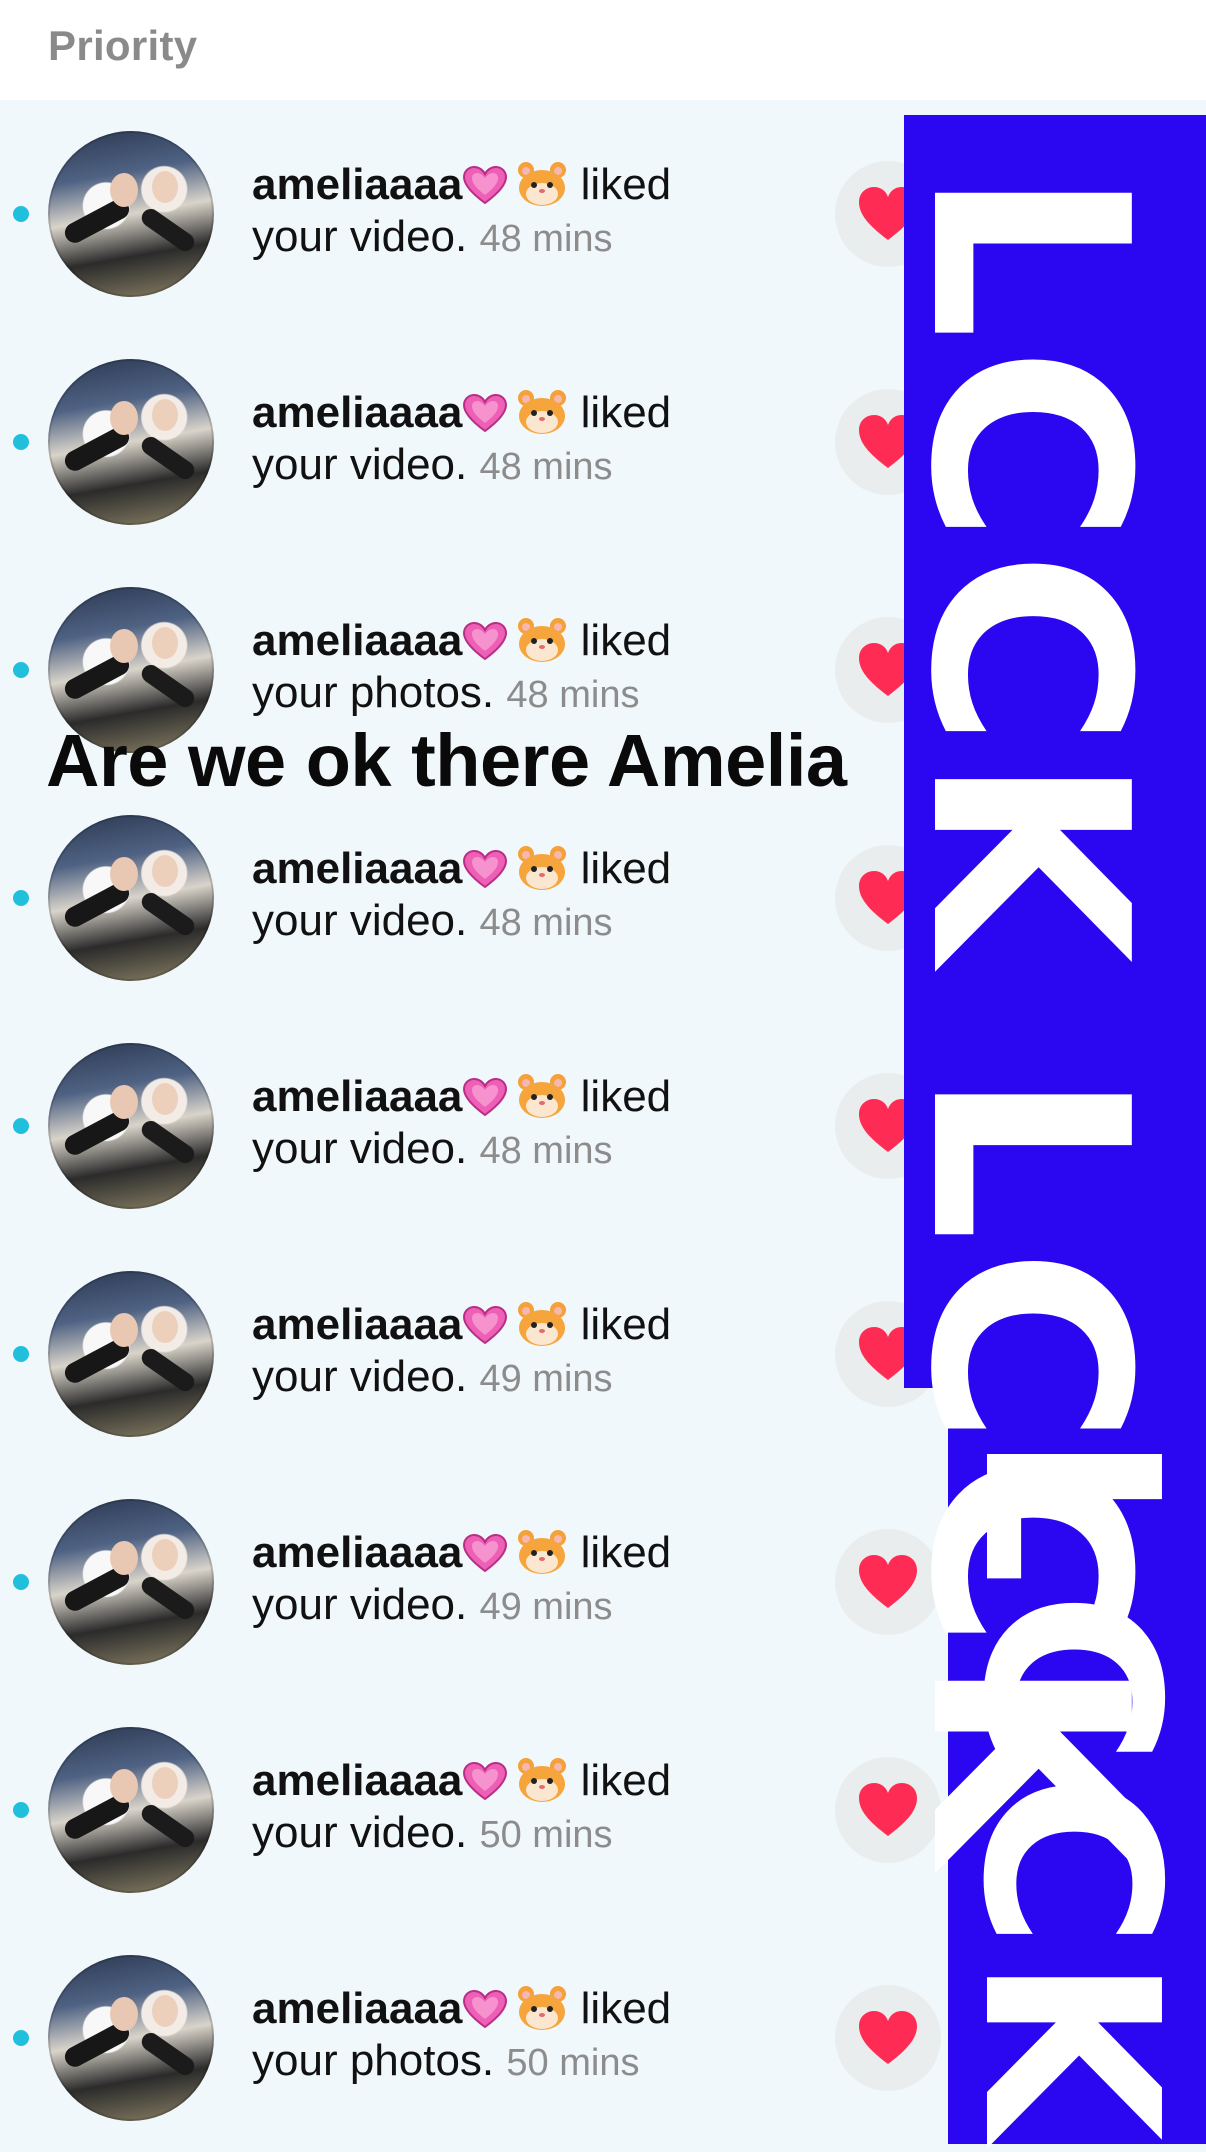 The height and width of the screenshot is (2152, 1206). Describe the element at coordinates (446, 760) in the screenshot. I see `overlay-caption: Are we ok there Amelia` at that location.